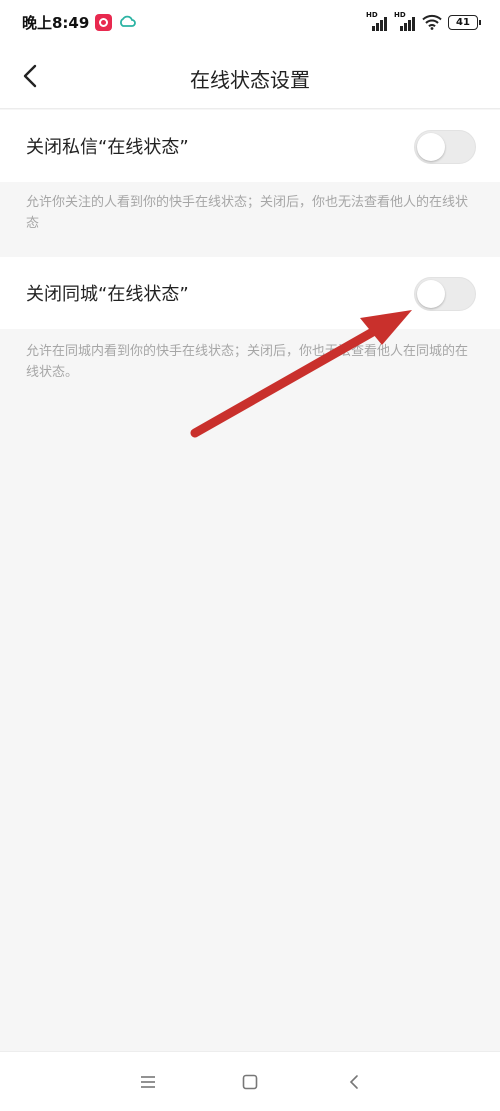 The image size is (500, 1111). What do you see at coordinates (250, 293) in the screenshot?
I see `setting-row-same-city-status: 关闭同城“在线状态”` at bounding box center [250, 293].